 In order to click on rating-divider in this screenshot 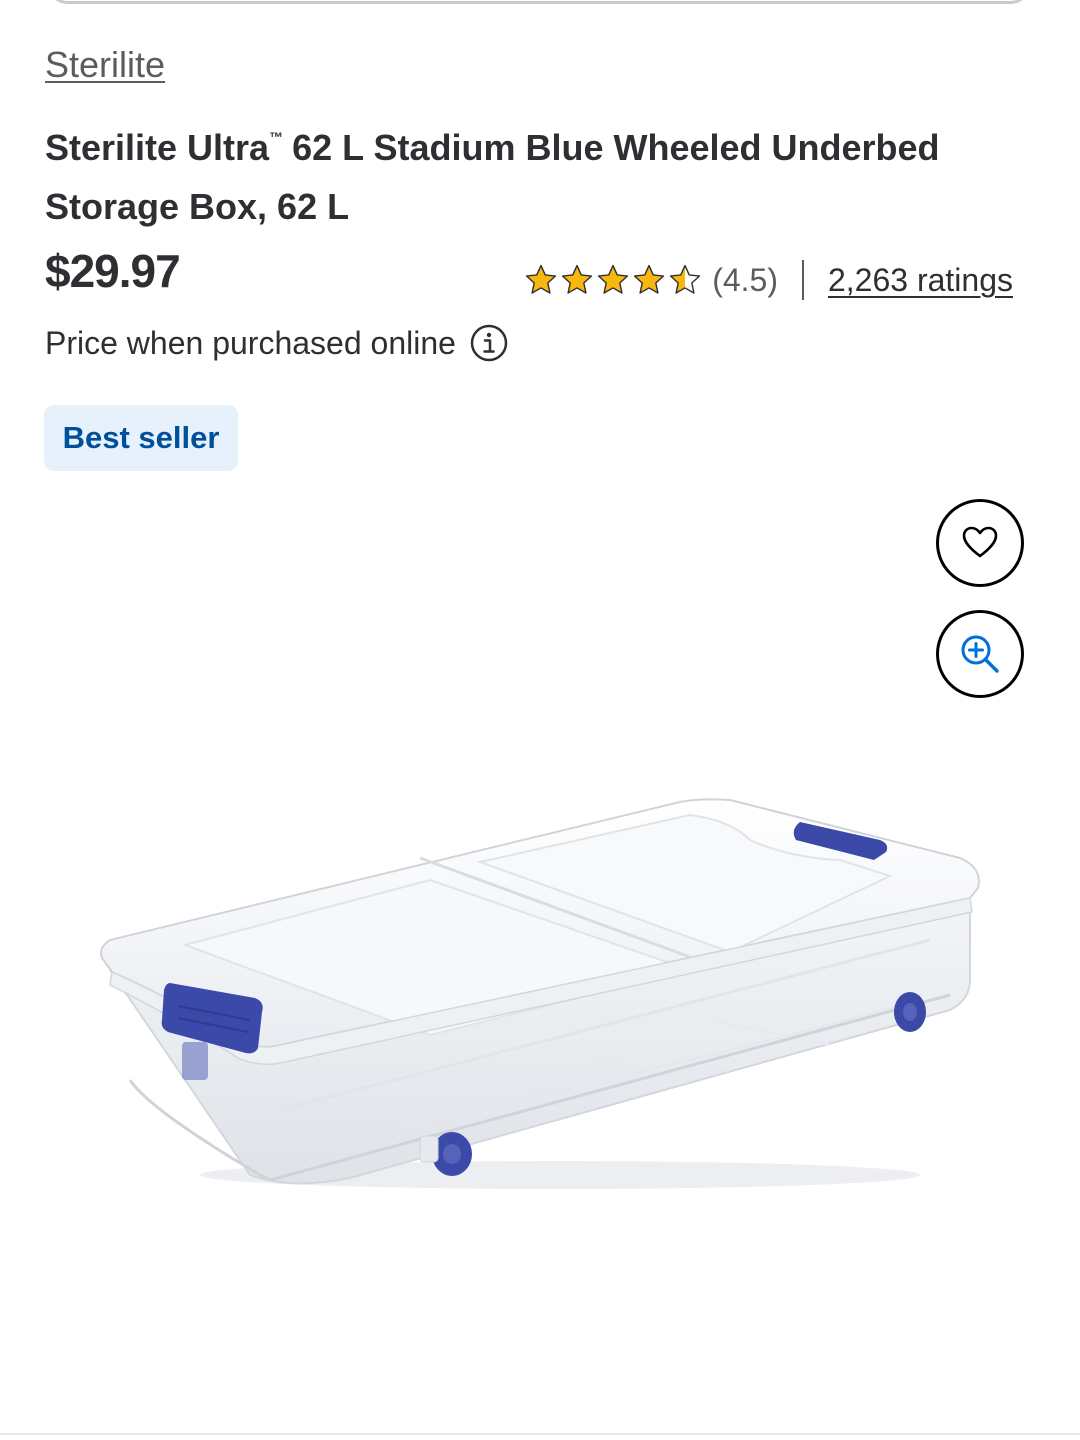, I will do `click(802, 280)`.